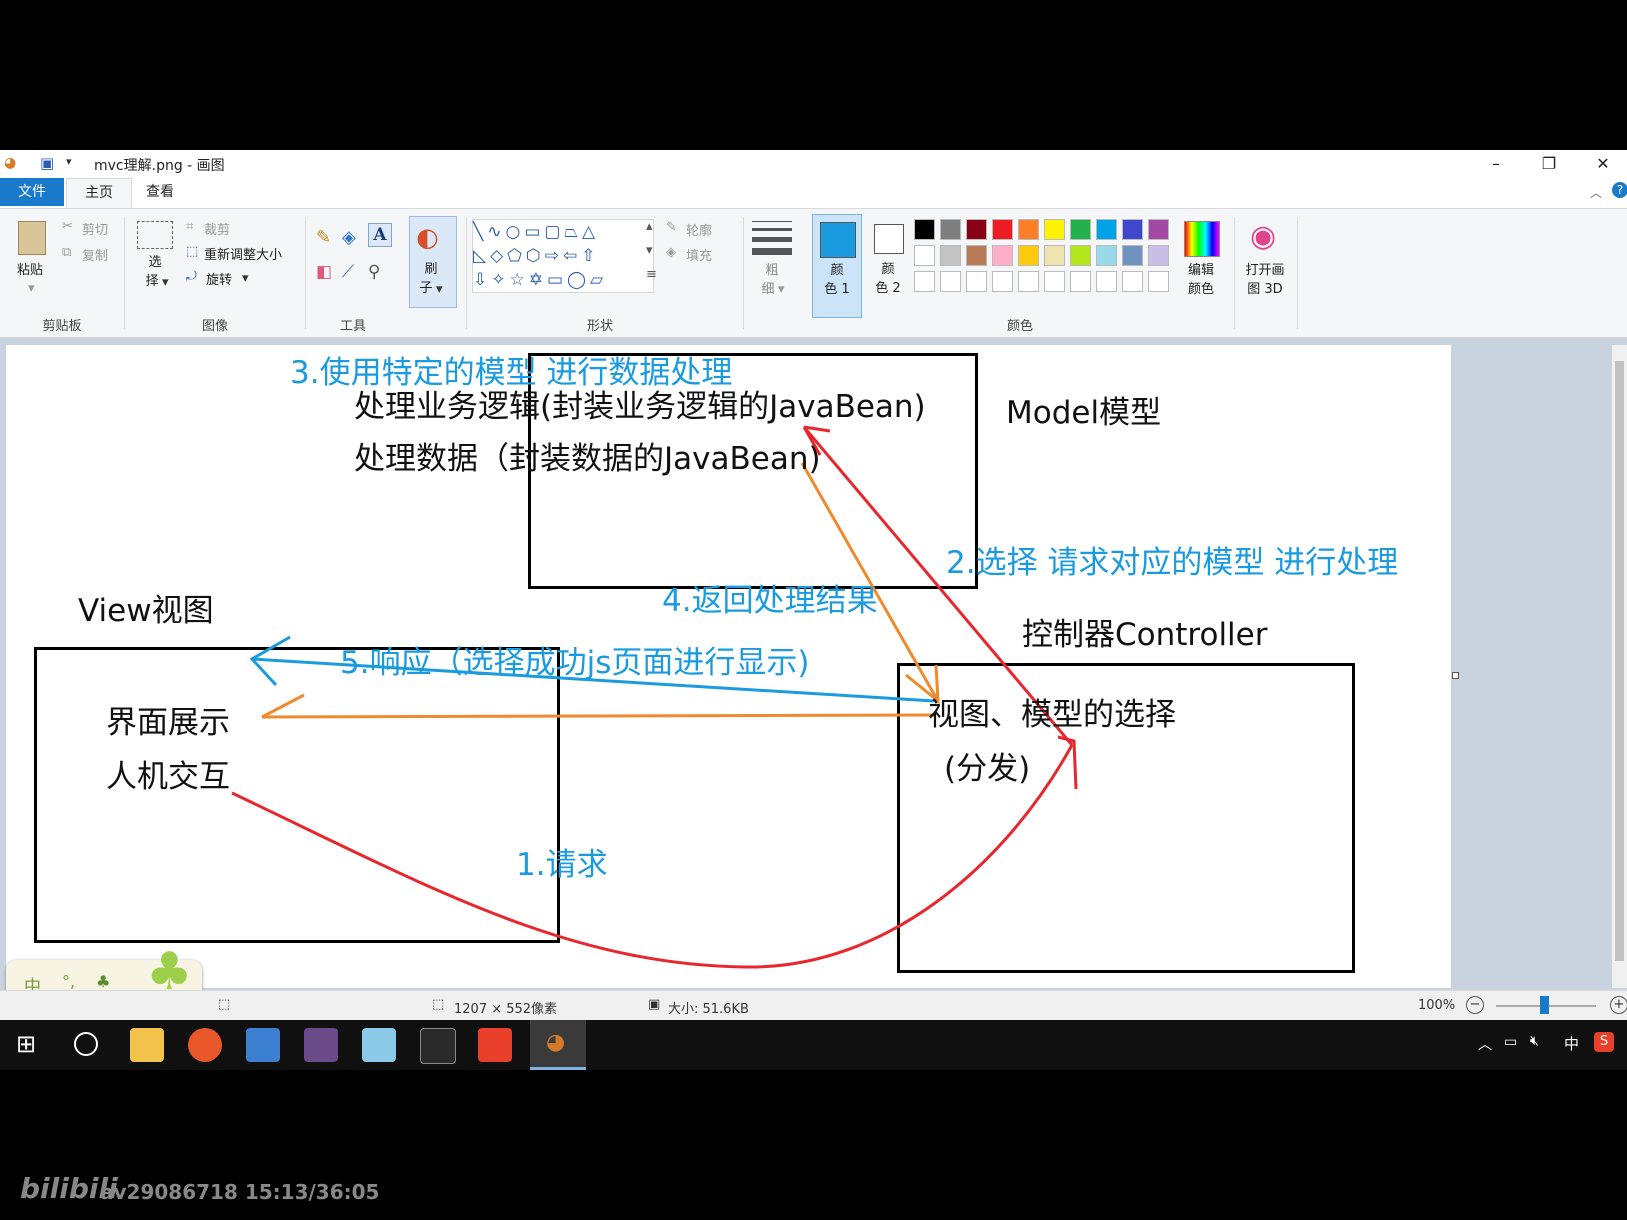 The width and height of the screenshot is (1627, 1220). Describe the element at coordinates (1604, 1042) in the screenshot. I see `sogou-icon: S` at that location.